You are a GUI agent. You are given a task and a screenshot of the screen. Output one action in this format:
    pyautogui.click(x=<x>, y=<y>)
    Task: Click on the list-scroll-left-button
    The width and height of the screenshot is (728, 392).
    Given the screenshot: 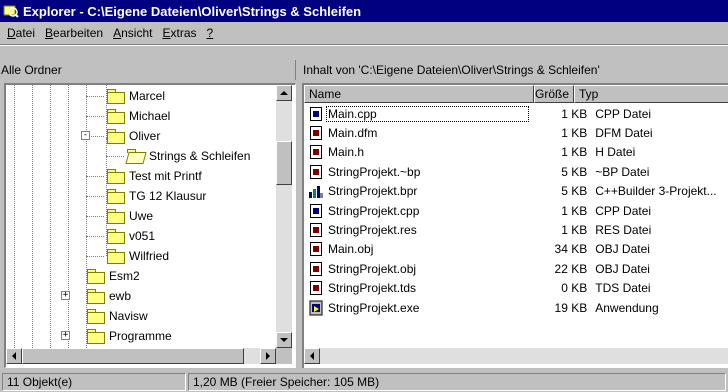 What is the action you would take?
    pyautogui.click(x=312, y=356)
    